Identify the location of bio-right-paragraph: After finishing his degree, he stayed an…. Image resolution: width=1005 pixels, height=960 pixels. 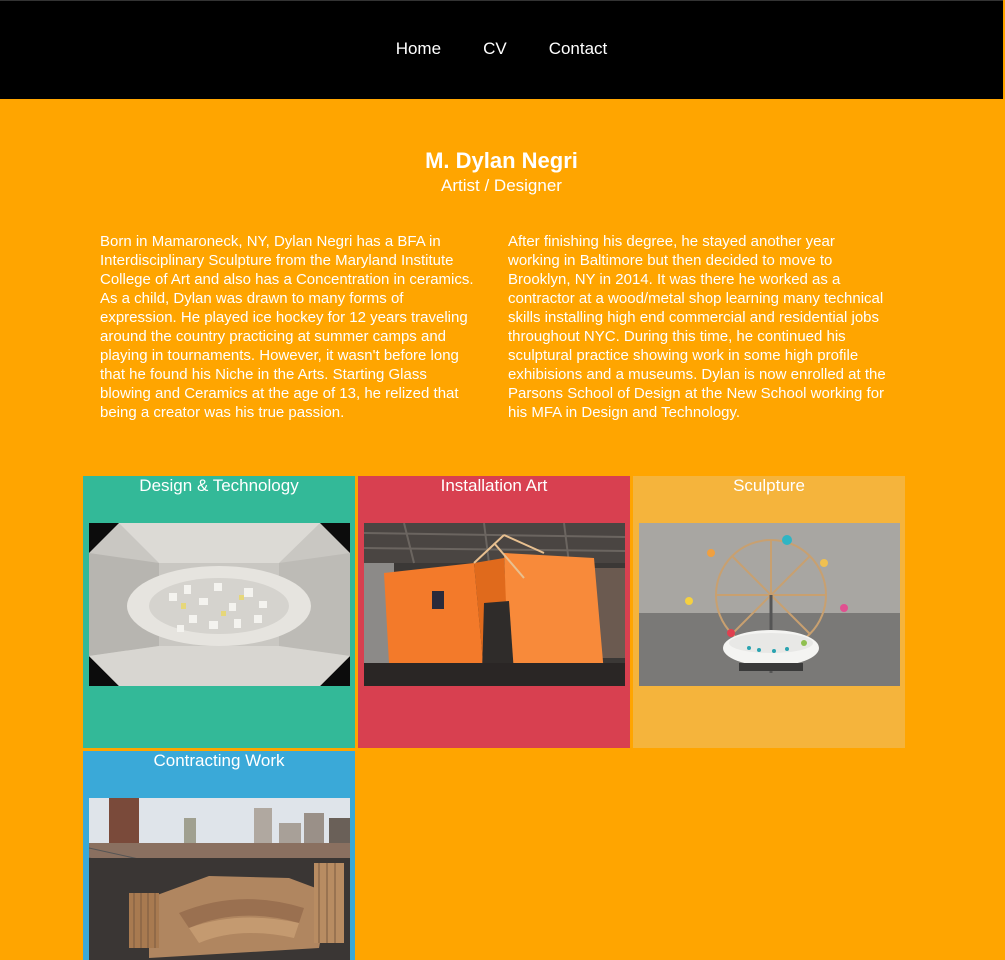
(697, 327).